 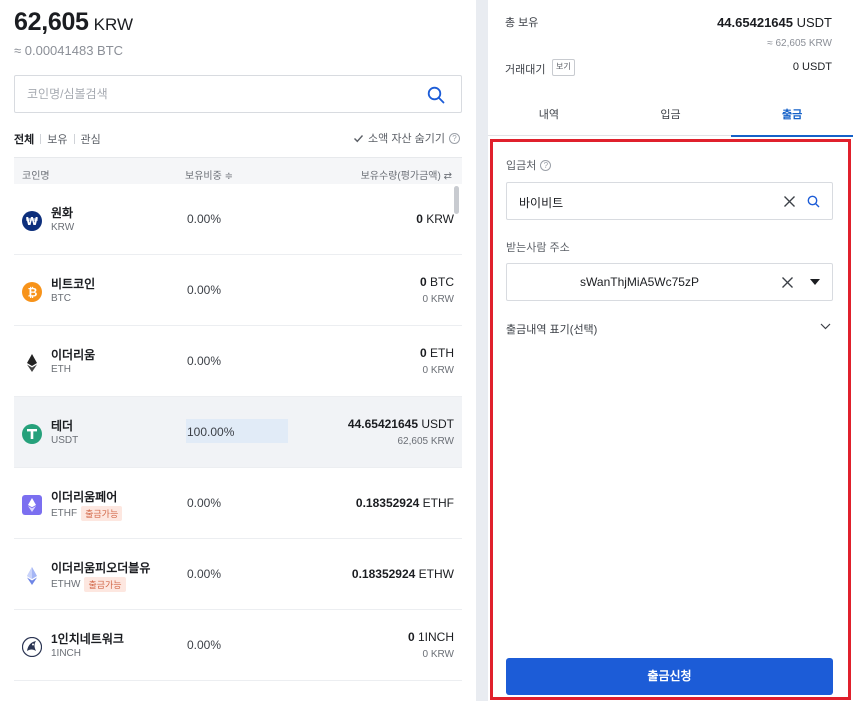 What do you see at coordinates (238, 219) in the screenshot?
I see `table-row: ₩ 원화 KRW 0.00% 0 KRW` at bounding box center [238, 219].